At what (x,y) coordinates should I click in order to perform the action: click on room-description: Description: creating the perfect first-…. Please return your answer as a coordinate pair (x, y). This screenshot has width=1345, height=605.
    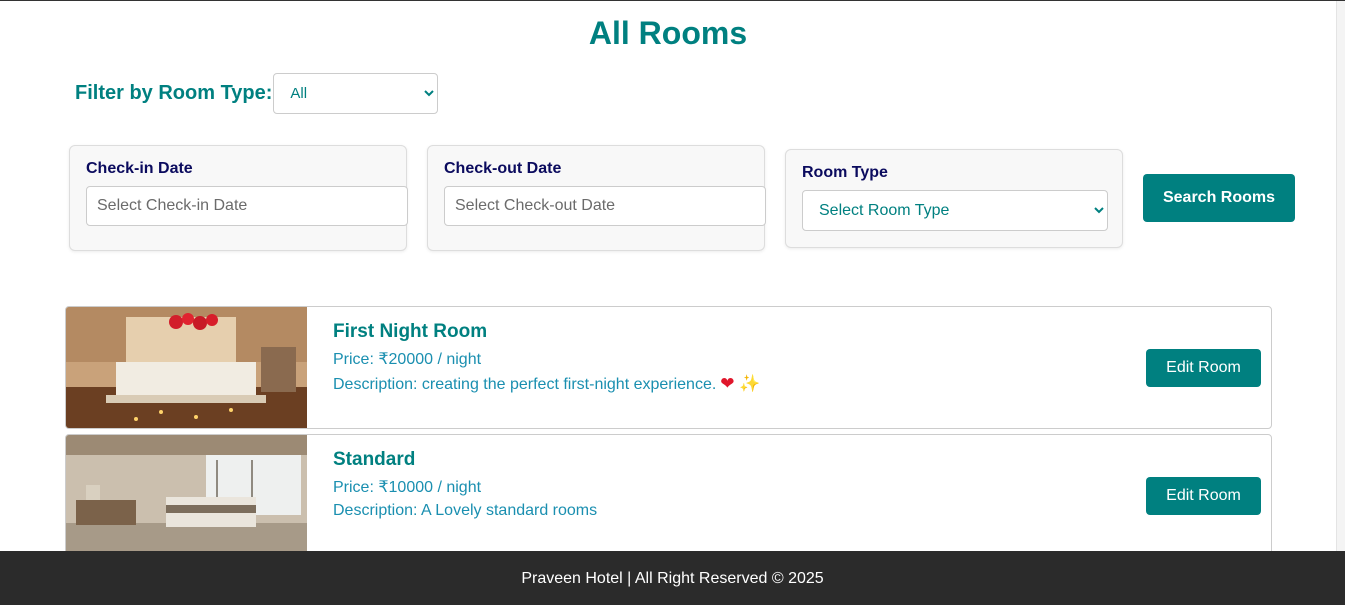
    Looking at the image, I should click on (546, 384).